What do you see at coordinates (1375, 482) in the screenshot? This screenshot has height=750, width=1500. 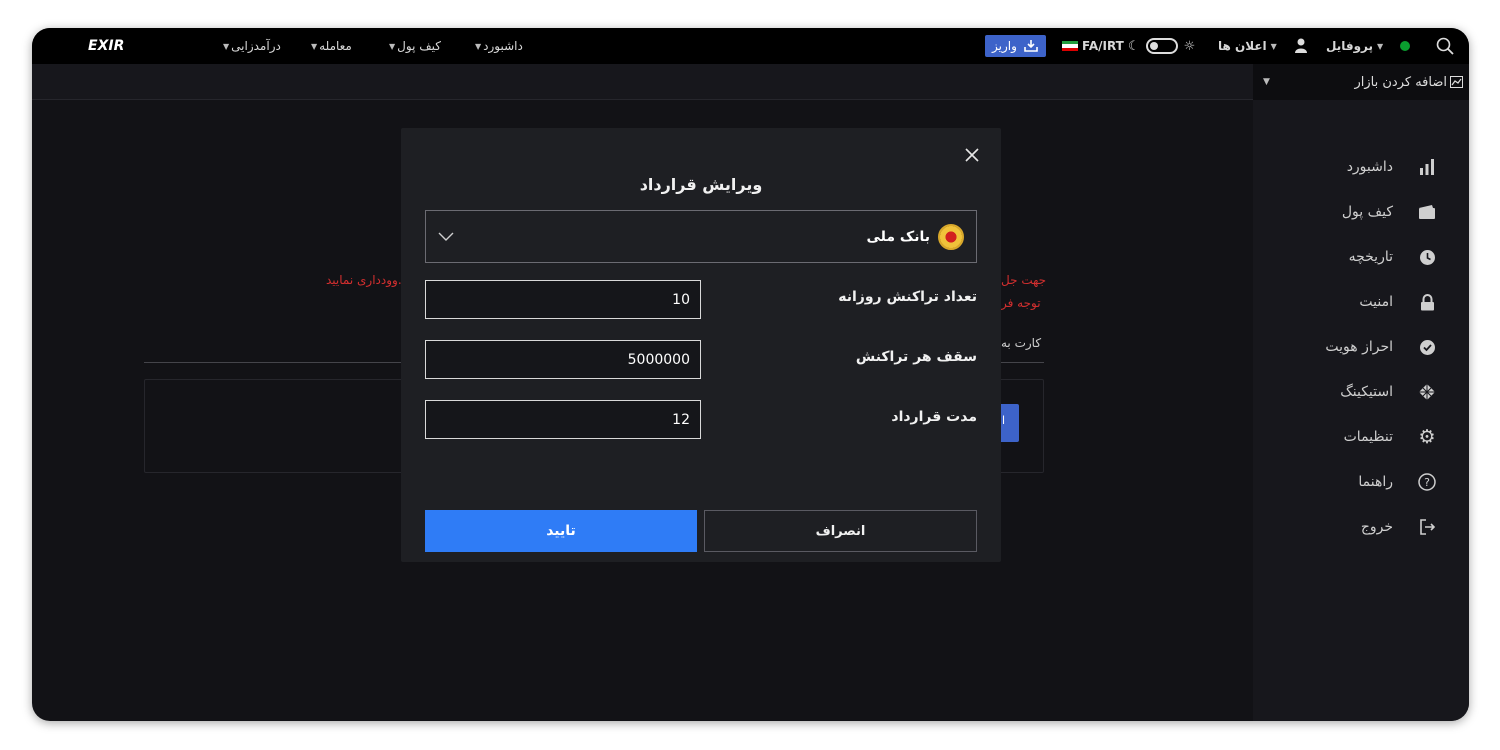 I see `sidebar-item-label: راهنما` at bounding box center [1375, 482].